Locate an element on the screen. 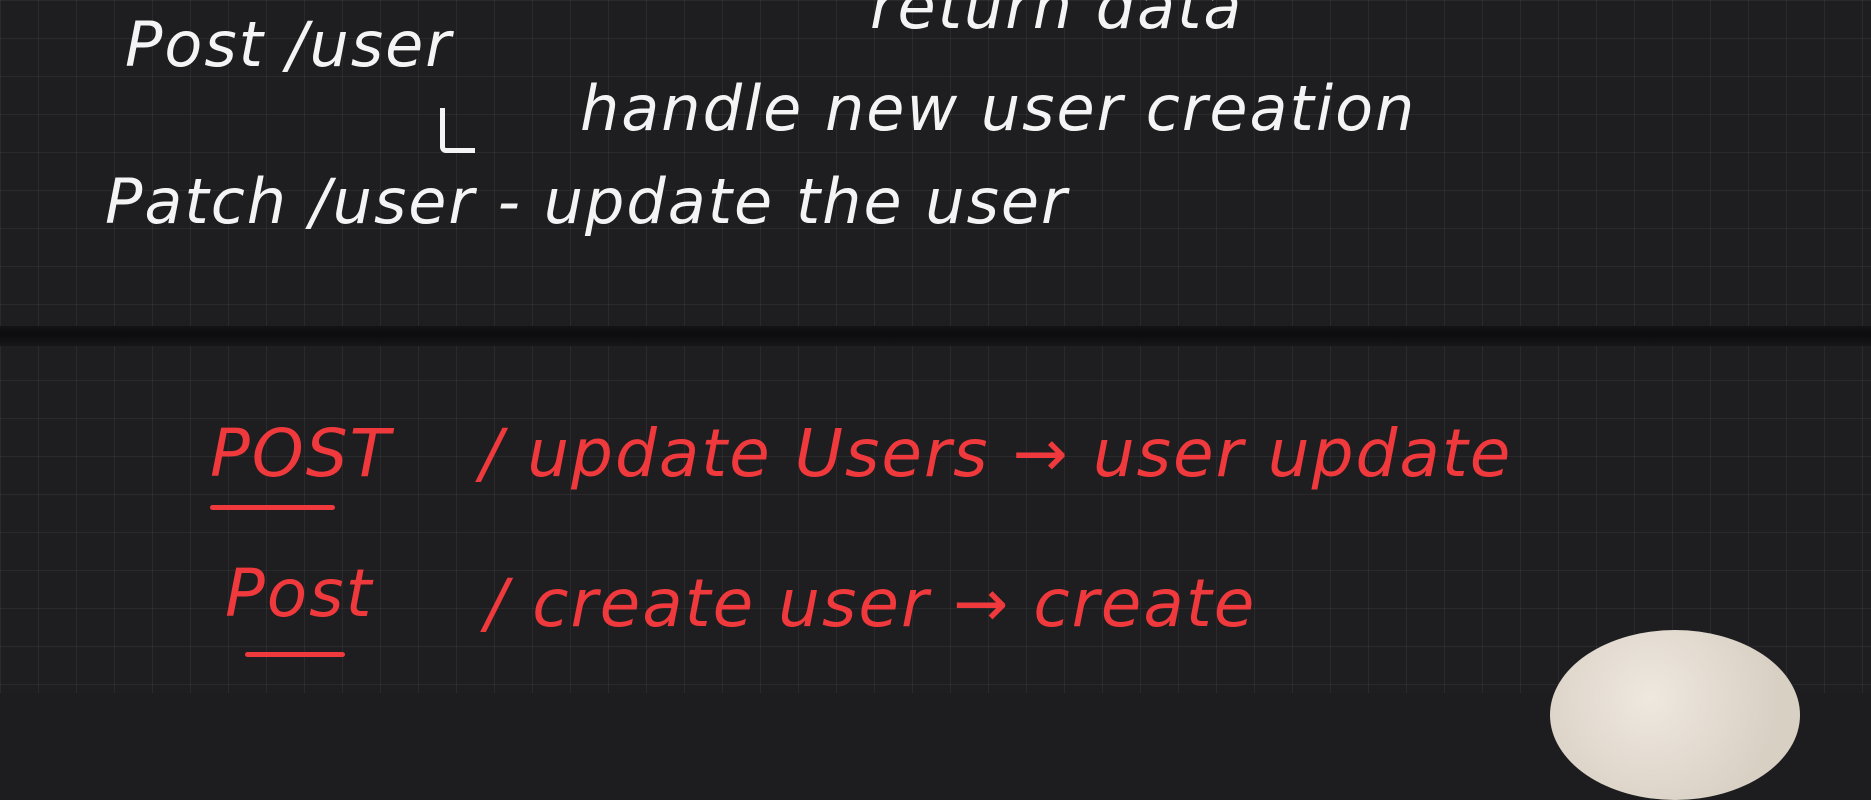 The height and width of the screenshot is (800, 1871). page-divider is located at coordinates (935, 336).